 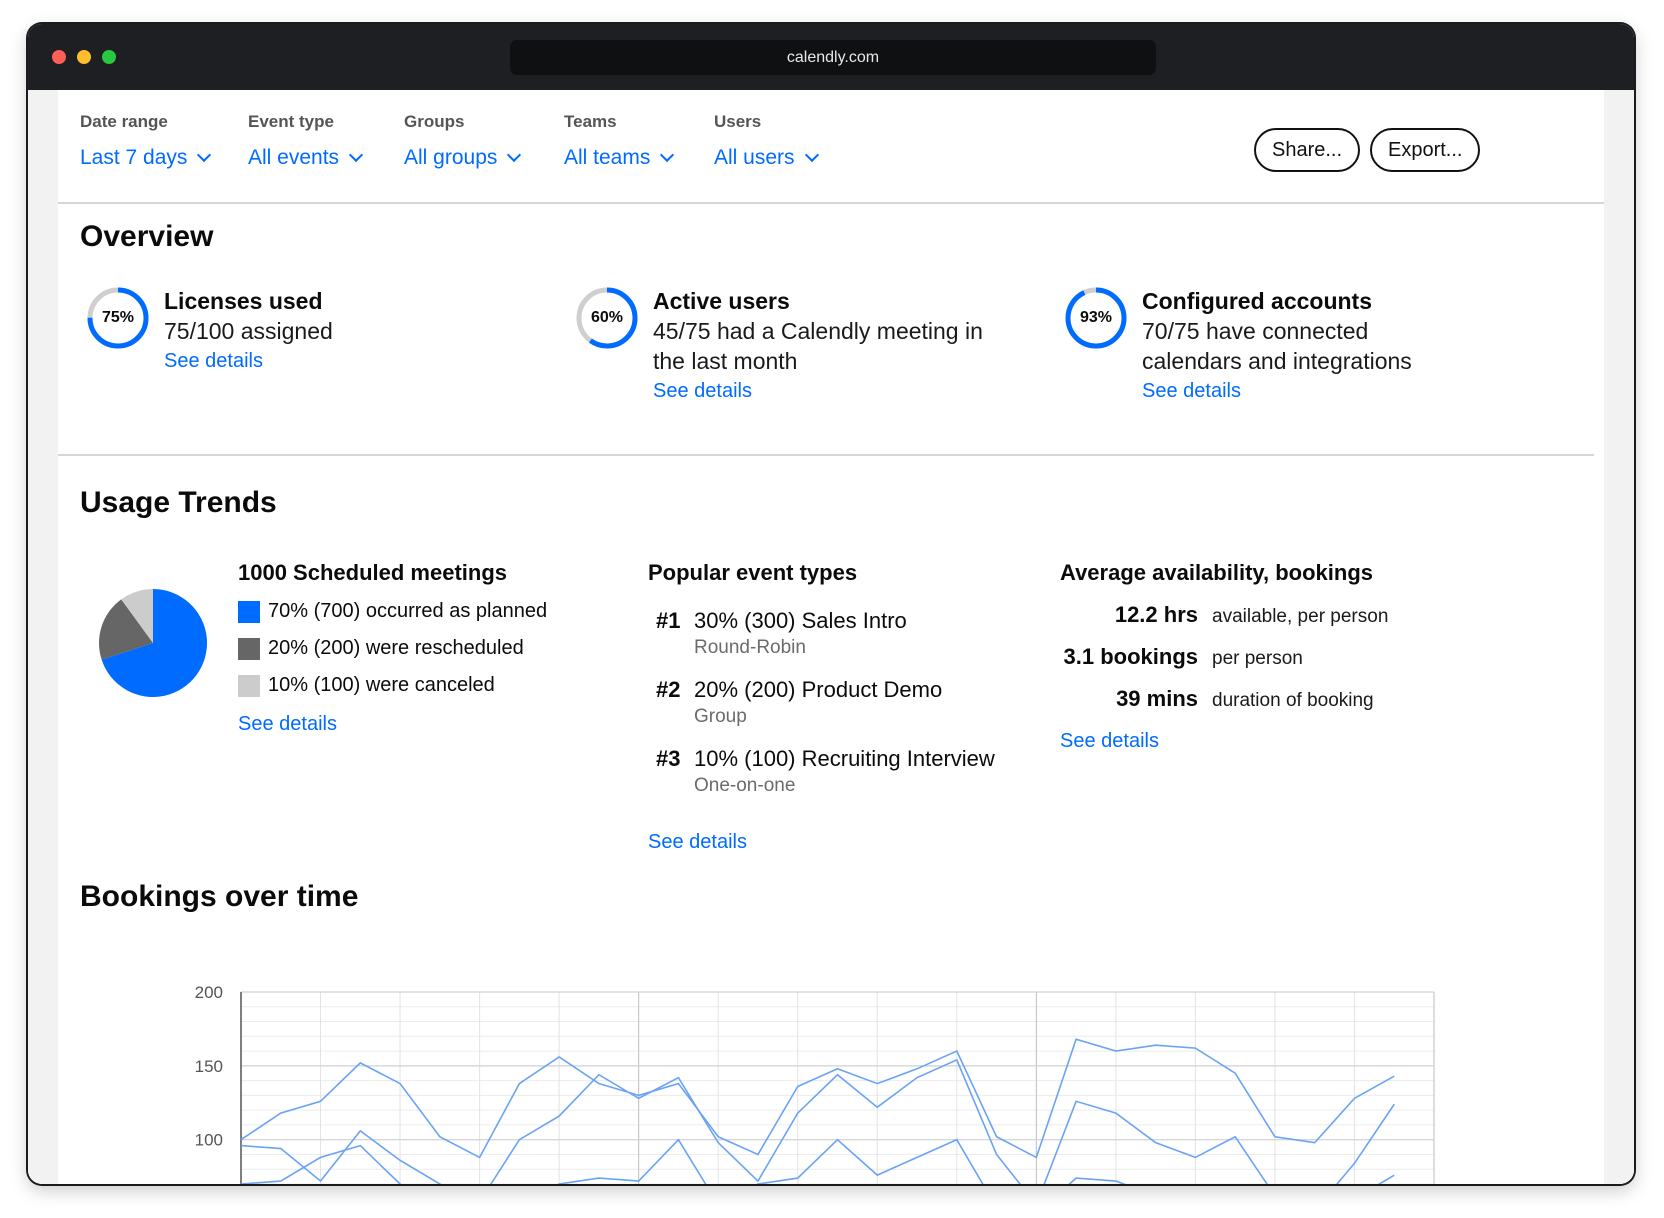 I want to click on licenses-desc: 75/100 assigned, so click(x=248, y=331).